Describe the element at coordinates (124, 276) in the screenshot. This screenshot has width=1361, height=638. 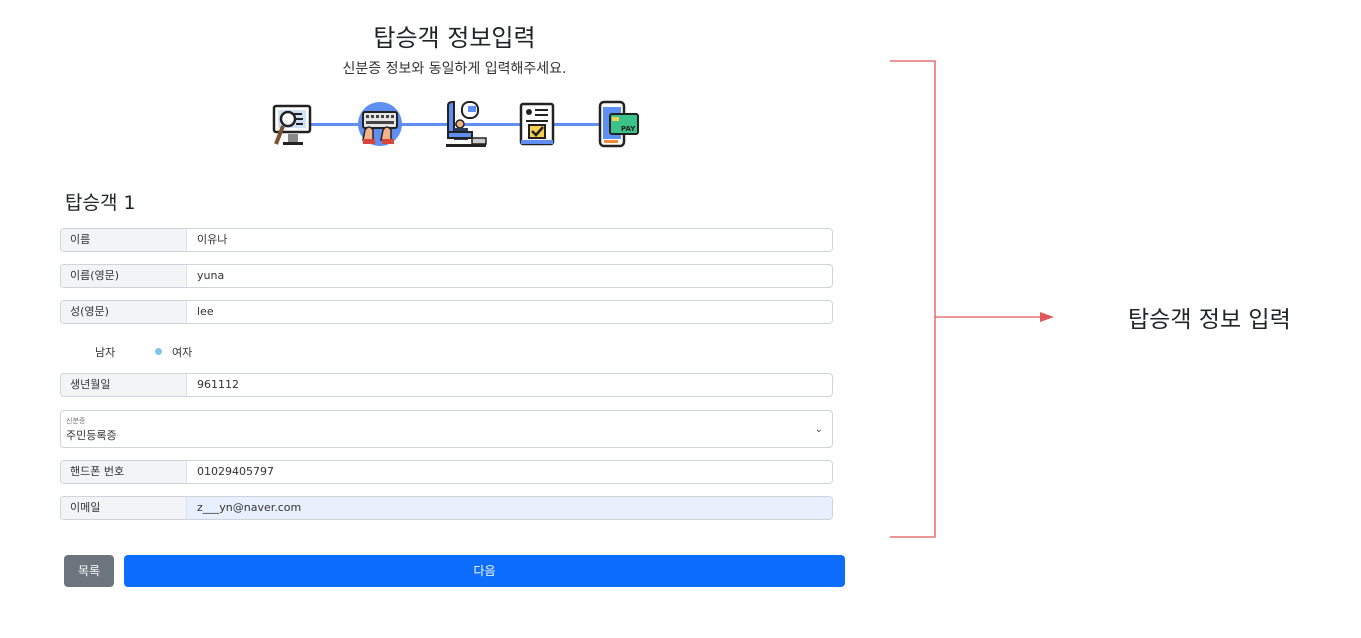
I see `name-en-label: 이름(영문)` at that location.